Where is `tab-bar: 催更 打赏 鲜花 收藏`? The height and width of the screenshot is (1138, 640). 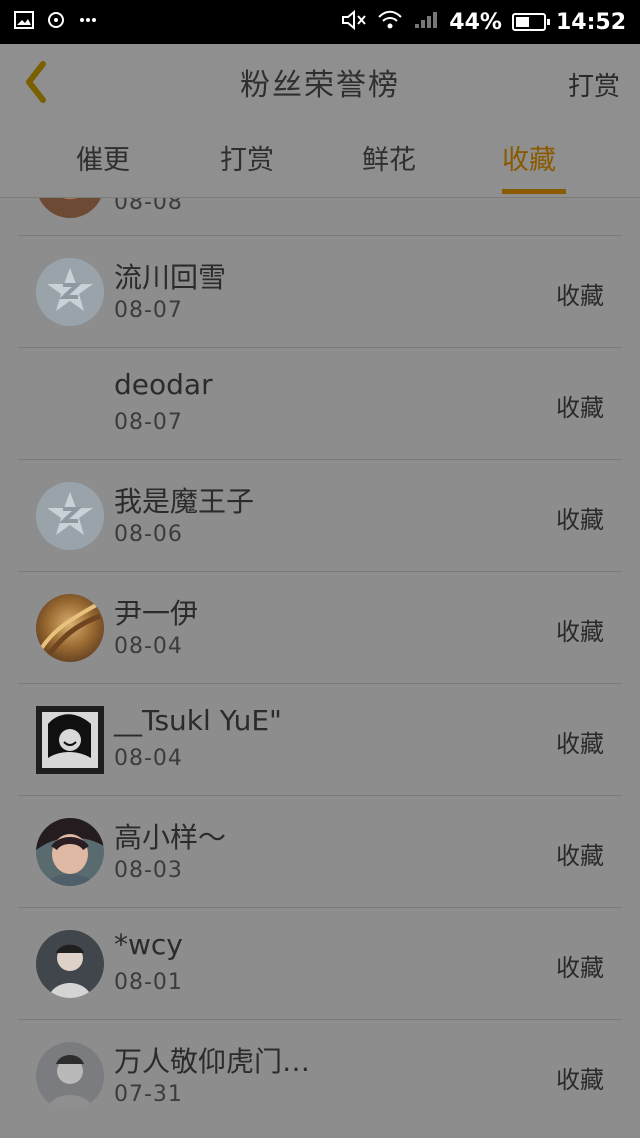 tab-bar: 催更 打赏 鲜花 收藏 is located at coordinates (320, 159).